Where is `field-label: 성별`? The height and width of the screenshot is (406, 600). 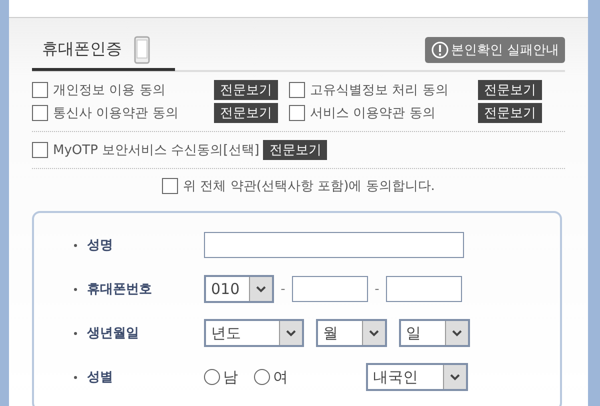 field-label: 성별 is located at coordinates (100, 377).